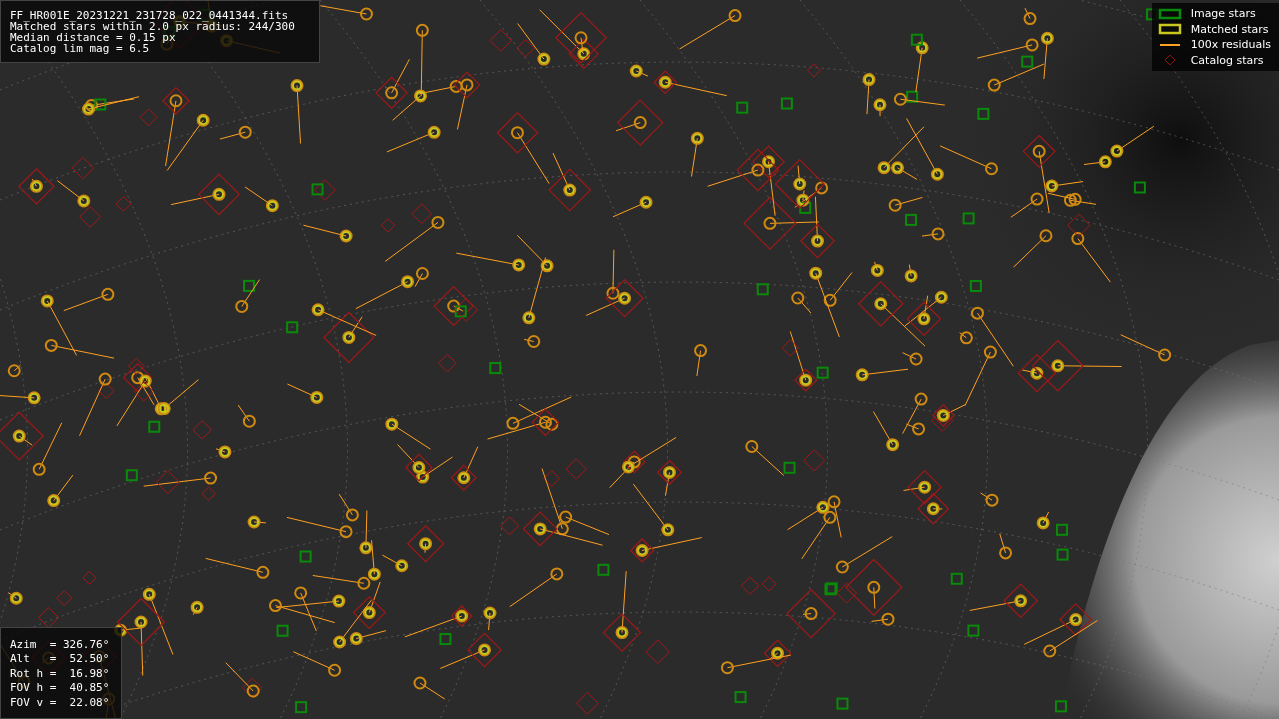  What do you see at coordinates (60, 644) in the screenshot?
I see `info-text: Azim = 326.76°` at bounding box center [60, 644].